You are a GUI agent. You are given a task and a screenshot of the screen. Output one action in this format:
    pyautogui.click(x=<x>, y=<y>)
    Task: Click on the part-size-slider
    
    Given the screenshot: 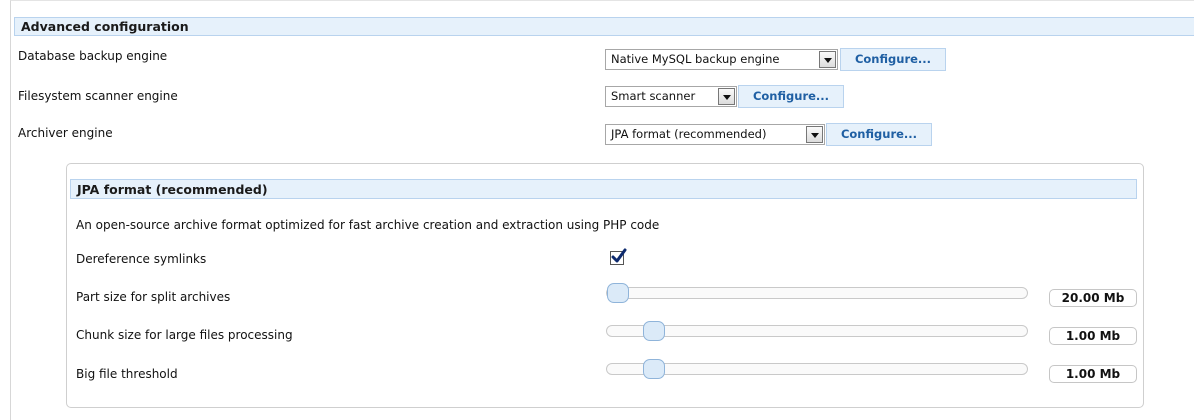 What is the action you would take?
    pyautogui.click(x=817, y=293)
    